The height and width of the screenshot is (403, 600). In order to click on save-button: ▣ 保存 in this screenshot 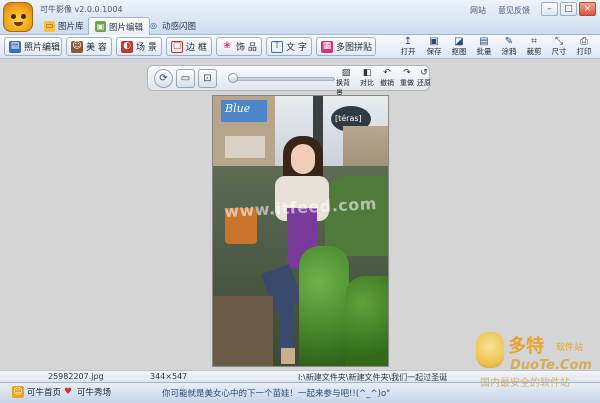, I will do `click(434, 47)`.